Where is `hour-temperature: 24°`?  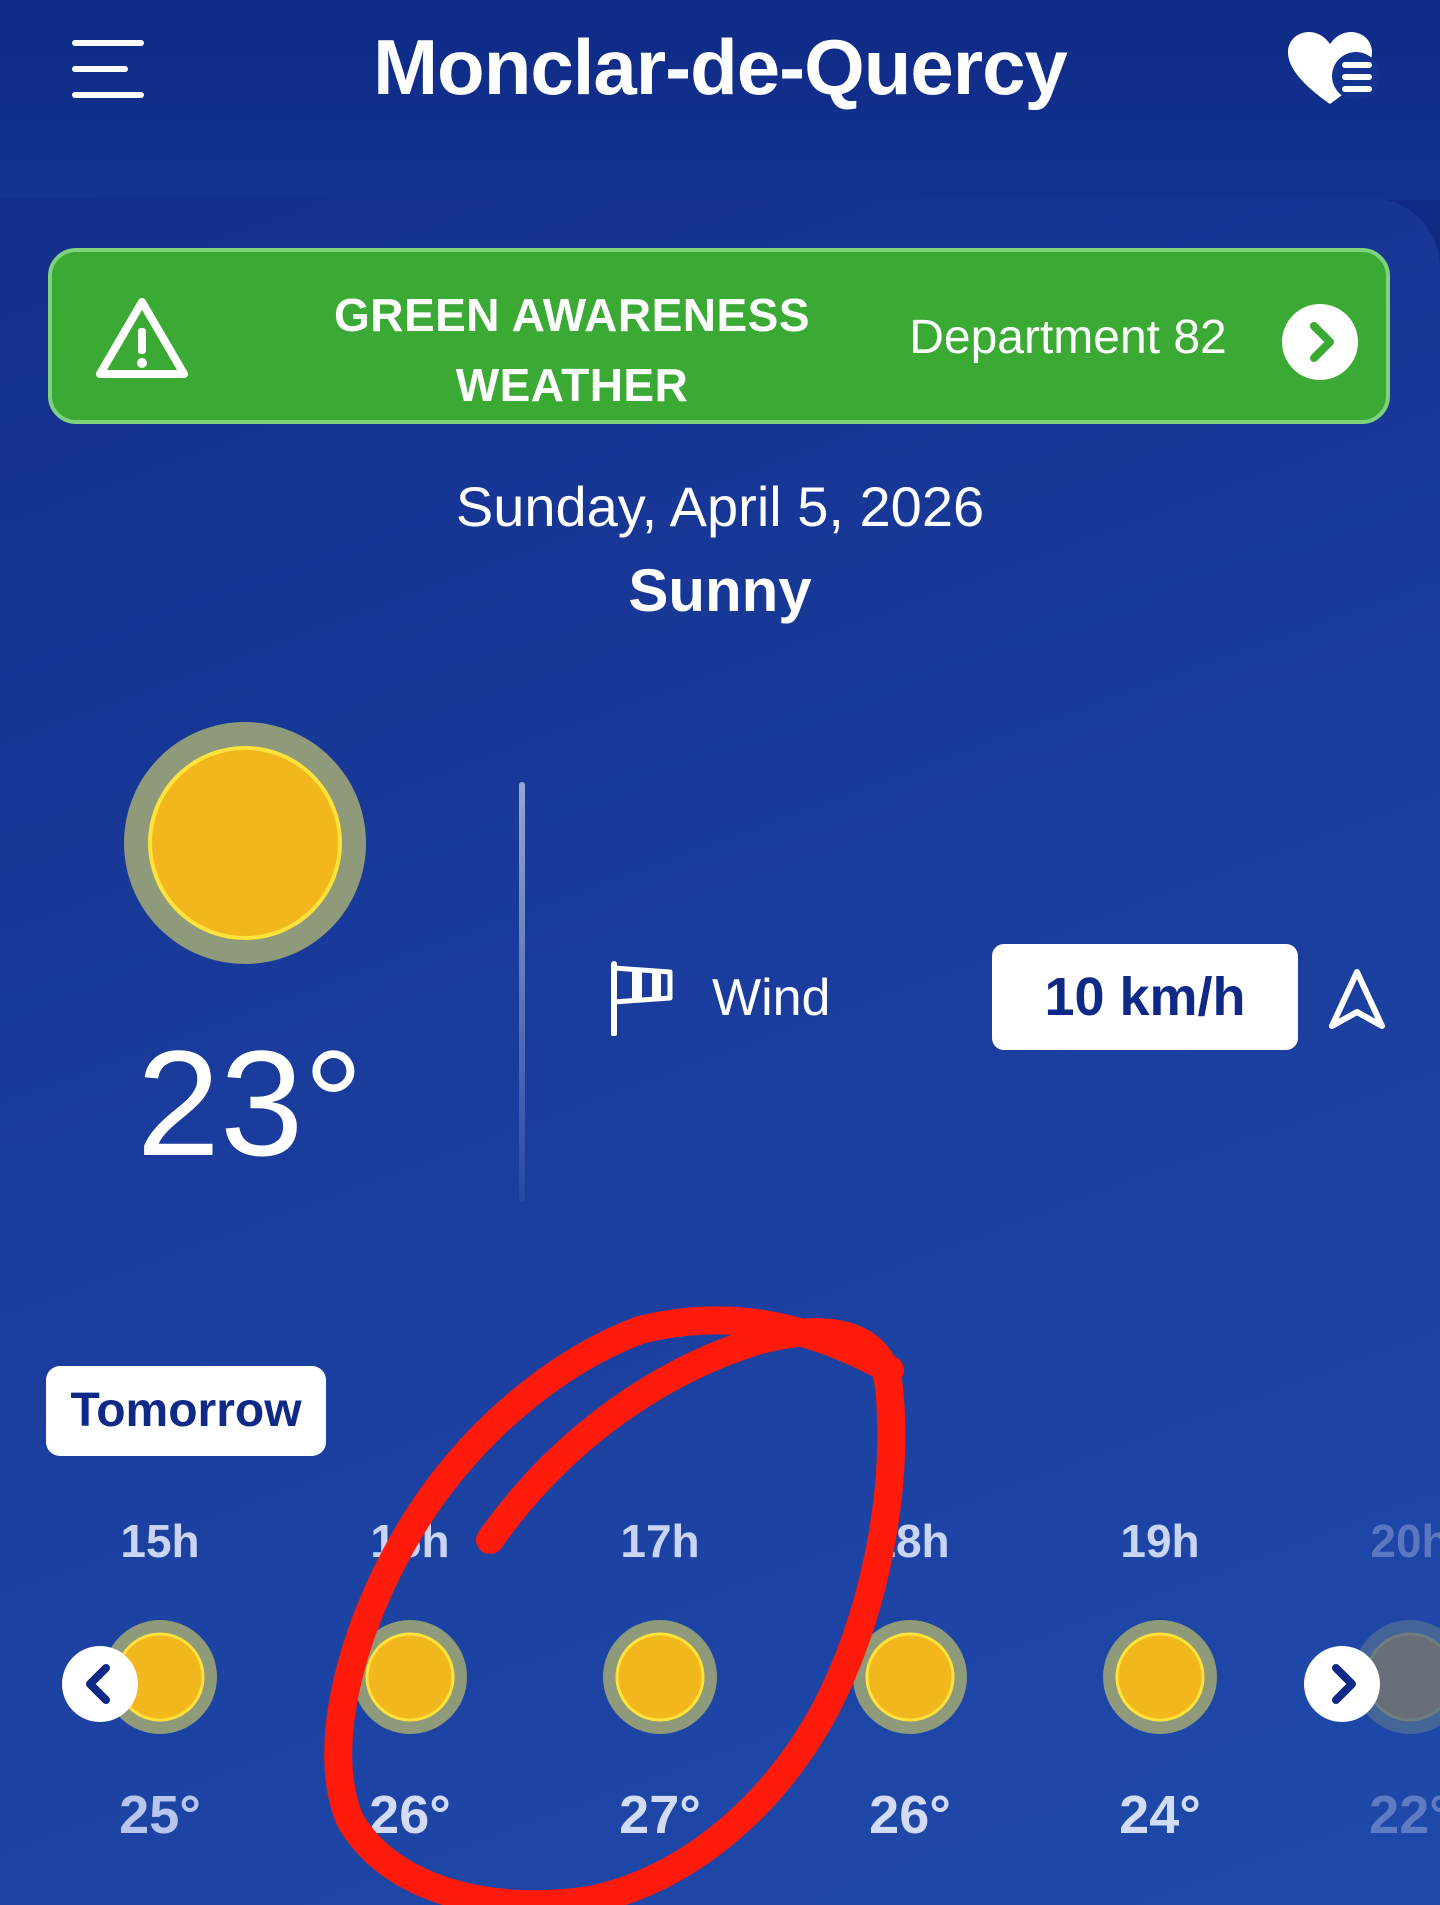 hour-temperature: 24° is located at coordinates (1160, 1815).